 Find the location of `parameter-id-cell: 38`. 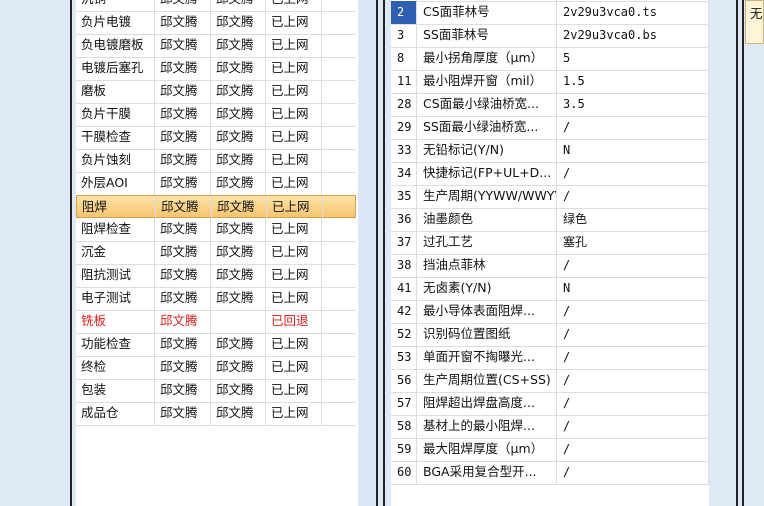

parameter-id-cell: 38 is located at coordinates (404, 265).